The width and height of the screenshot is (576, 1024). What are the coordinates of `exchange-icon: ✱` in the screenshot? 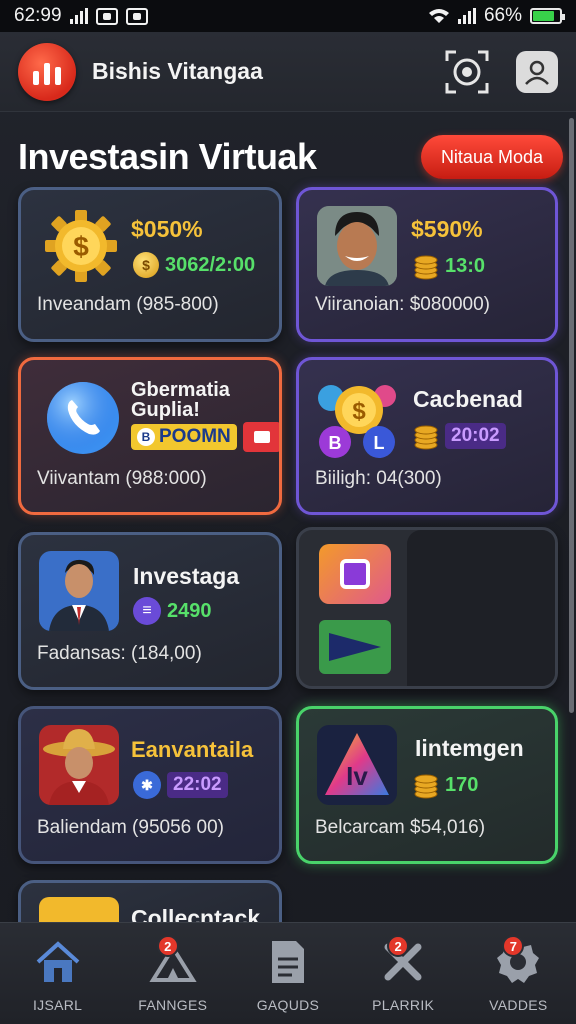 It's located at (147, 785).